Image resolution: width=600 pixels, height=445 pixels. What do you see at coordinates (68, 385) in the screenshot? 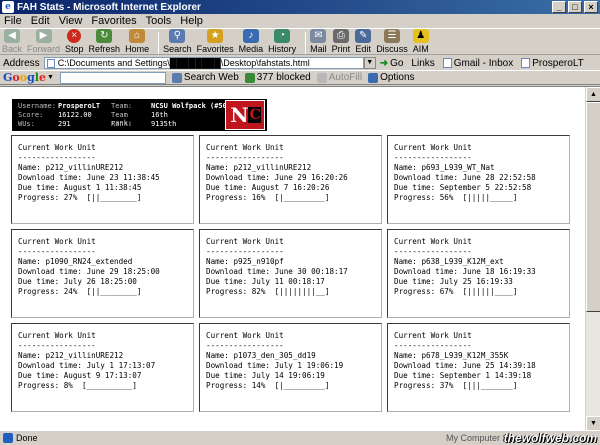
I see `work-unit-progress-value: 8%` at bounding box center [68, 385].